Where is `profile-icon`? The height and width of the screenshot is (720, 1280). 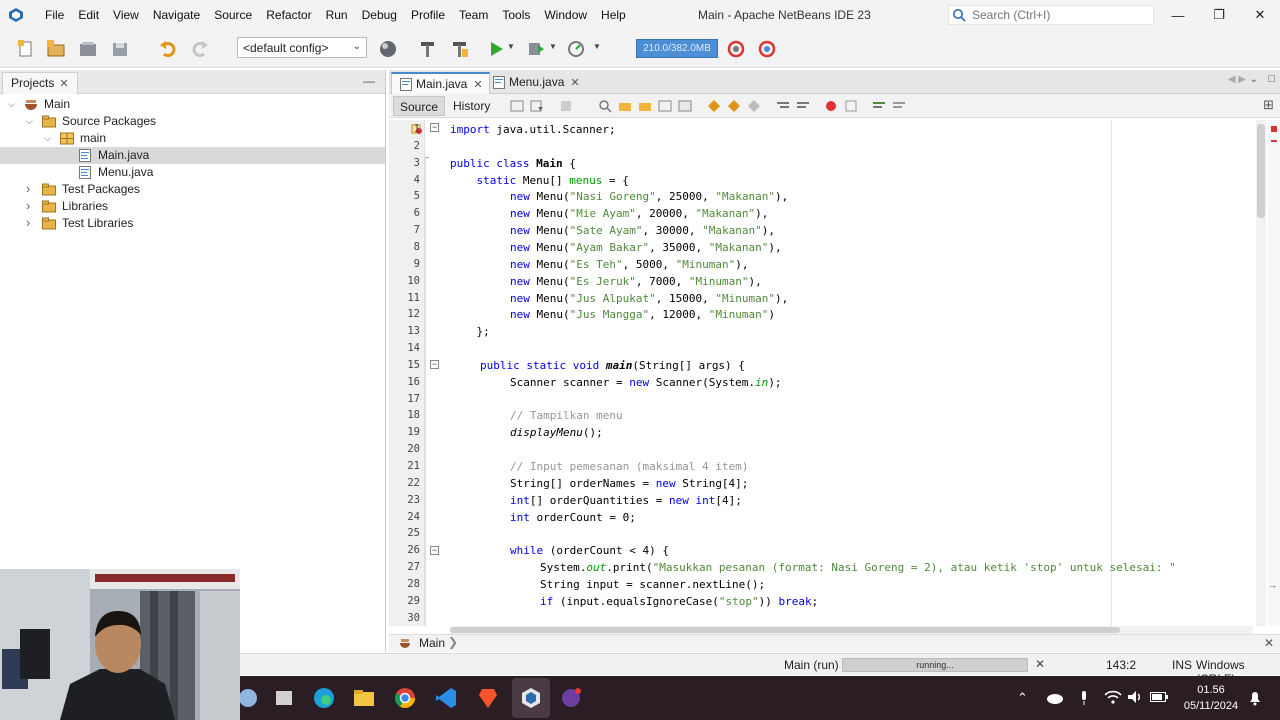 profile-icon is located at coordinates (576, 49).